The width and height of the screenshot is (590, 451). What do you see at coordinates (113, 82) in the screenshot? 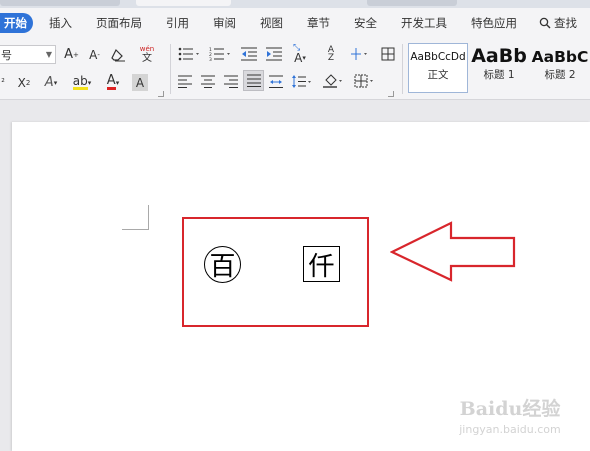
I see `font-color-icon: A ▾` at bounding box center [113, 82].